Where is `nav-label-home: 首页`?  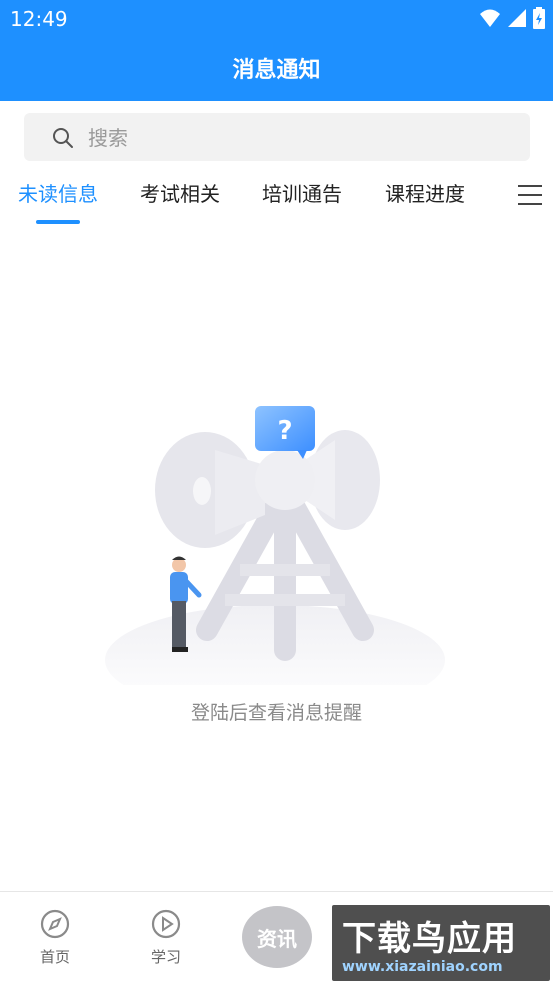
nav-label-home: 首页 is located at coordinates (54, 957).